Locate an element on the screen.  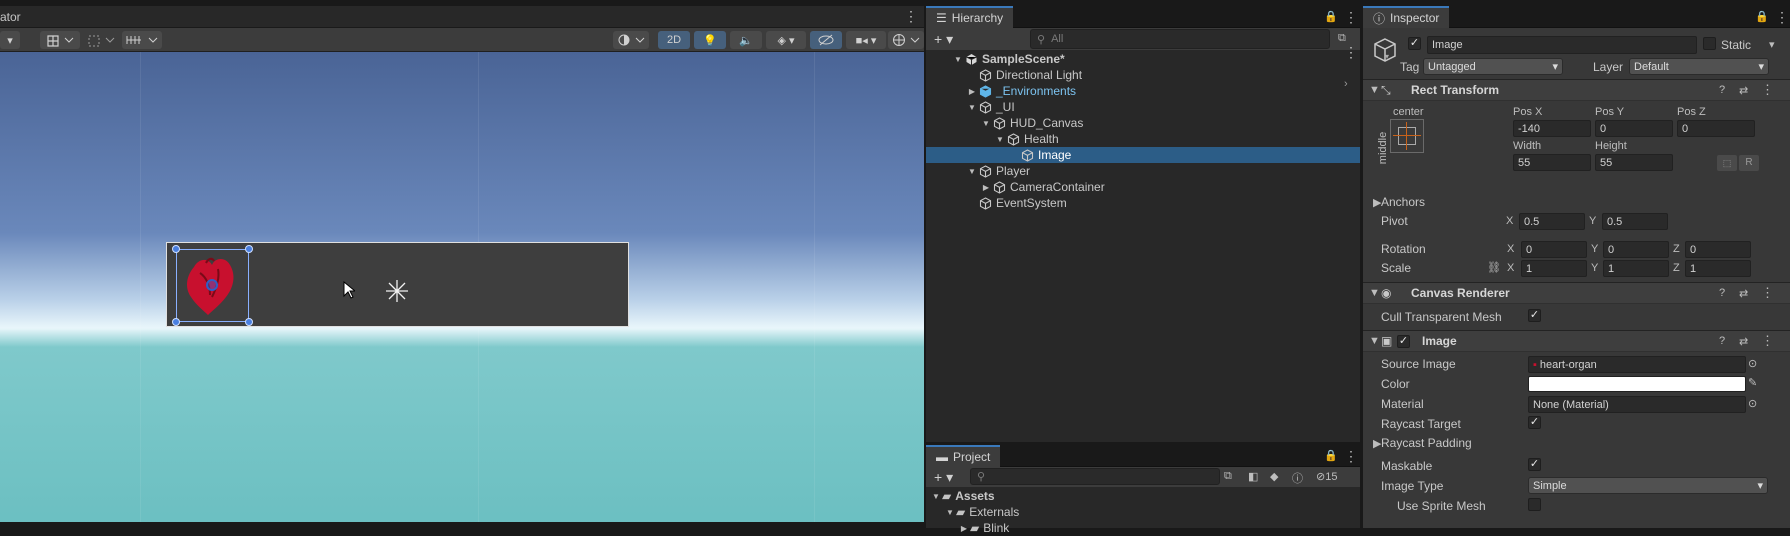
filter-label-icon: ◆ is located at coordinates (1274, 476).